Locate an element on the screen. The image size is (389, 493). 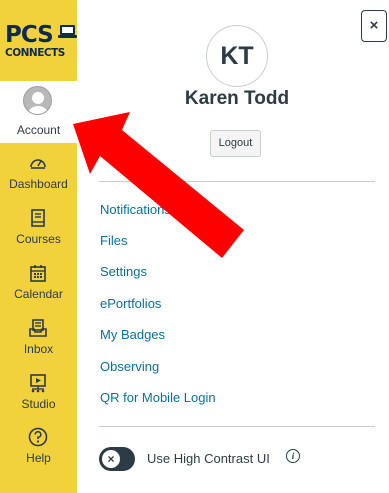
nav-item-dashboard: Dashboard is located at coordinates (38, 176).